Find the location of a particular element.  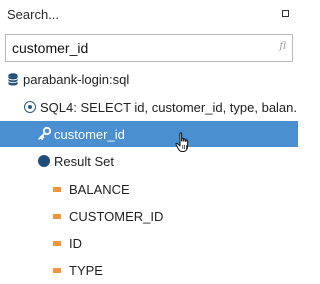

tree-node-column-customer-id: CUSTOMER_ID is located at coordinates (149, 216).